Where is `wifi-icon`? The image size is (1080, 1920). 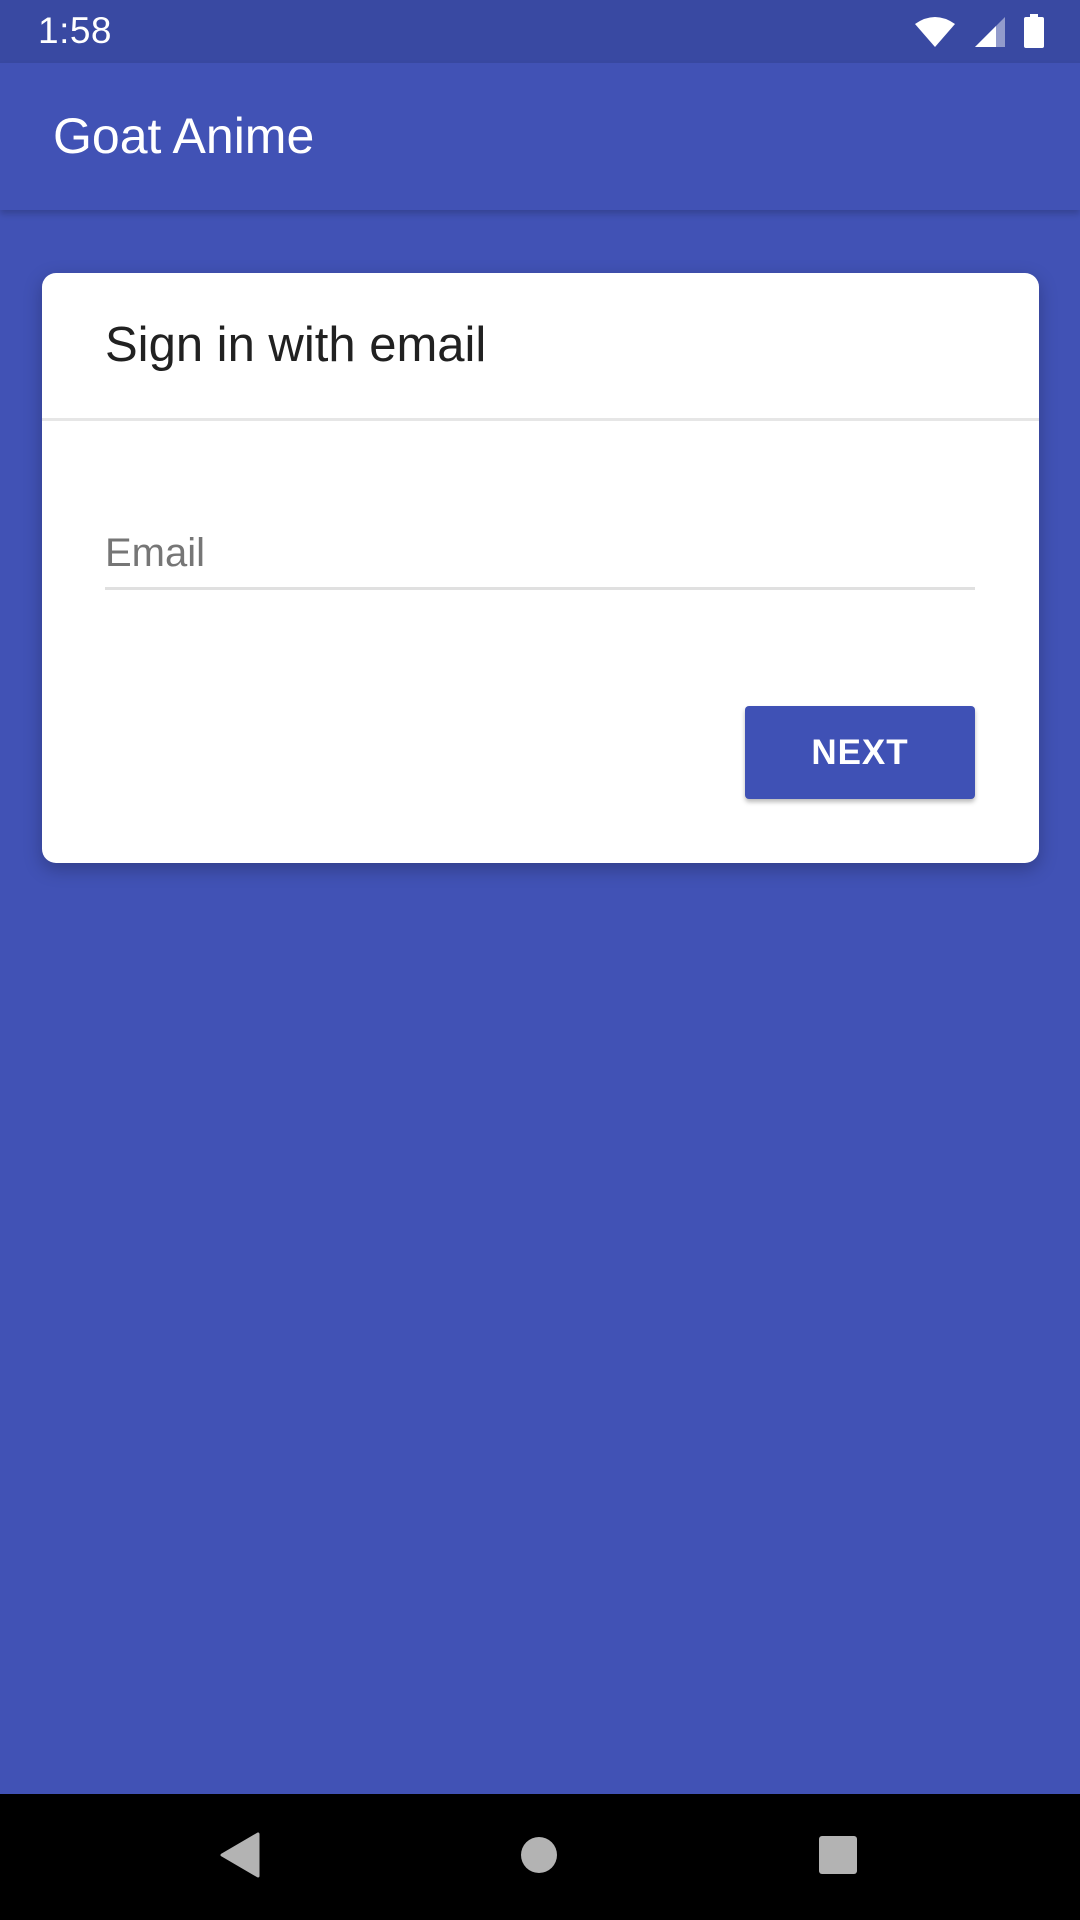
wifi-icon is located at coordinates (935, 32).